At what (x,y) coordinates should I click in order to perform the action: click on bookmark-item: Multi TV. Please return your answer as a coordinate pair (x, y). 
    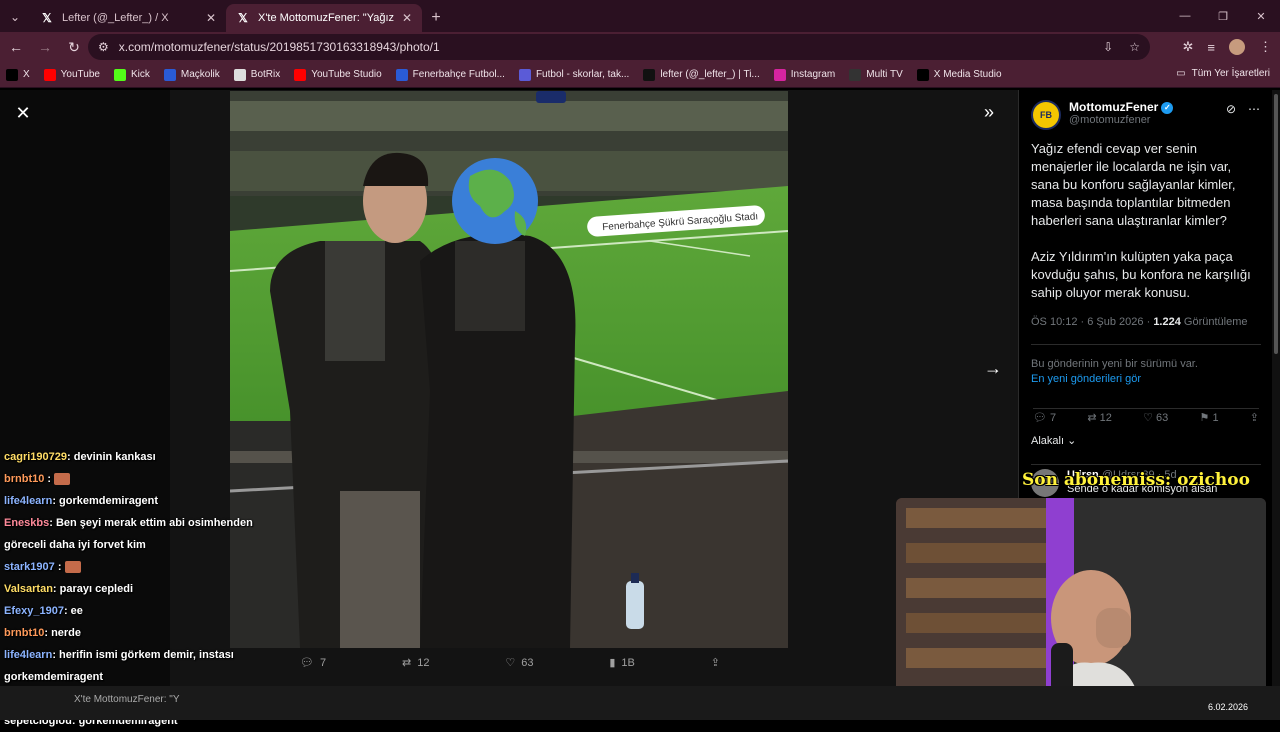
    Looking at the image, I should click on (876, 74).